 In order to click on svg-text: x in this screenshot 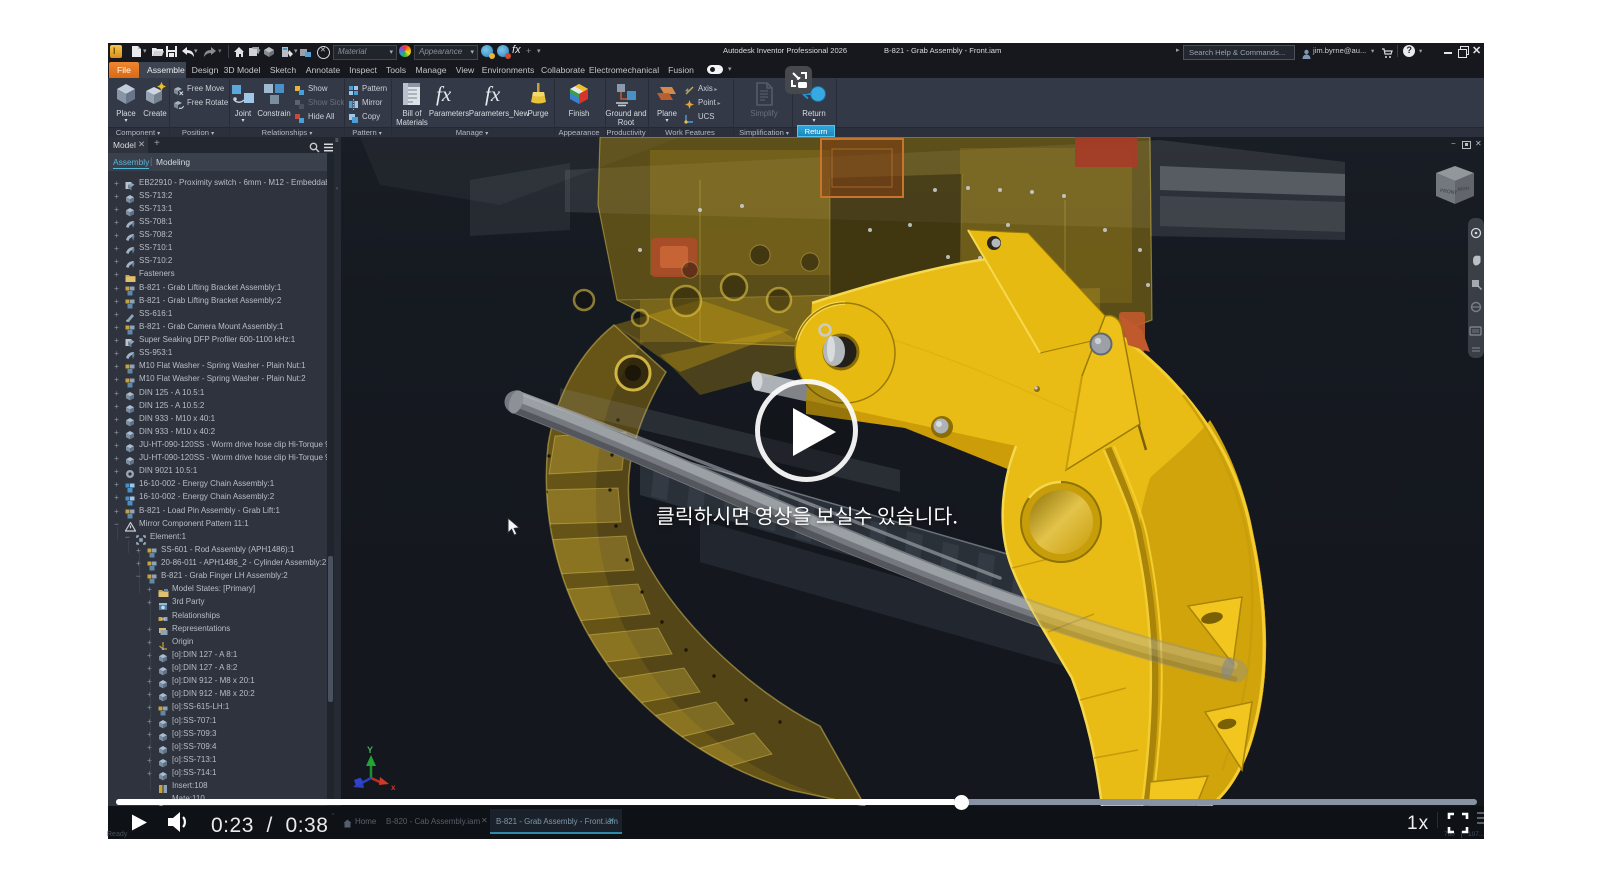, I will do `click(393, 787)`.